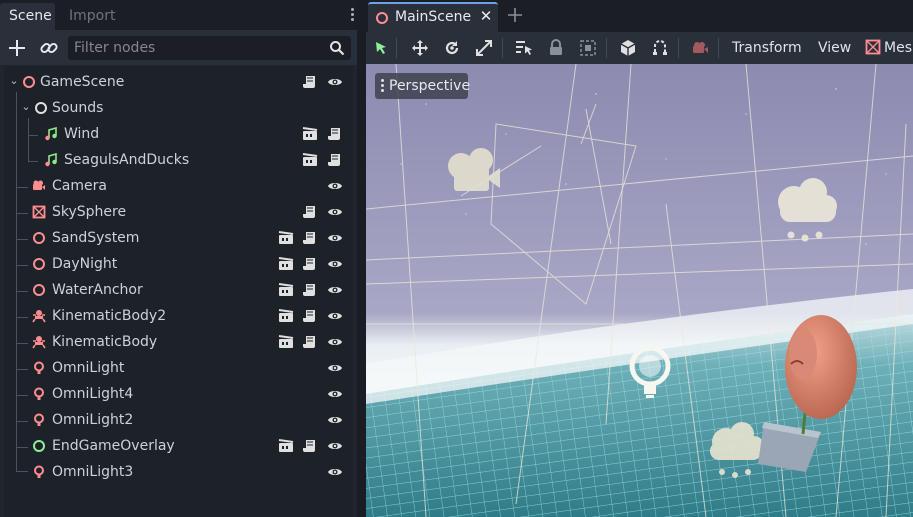 The height and width of the screenshot is (517, 913). I want to click on tree-item-daynight: DayNight, so click(178, 264).